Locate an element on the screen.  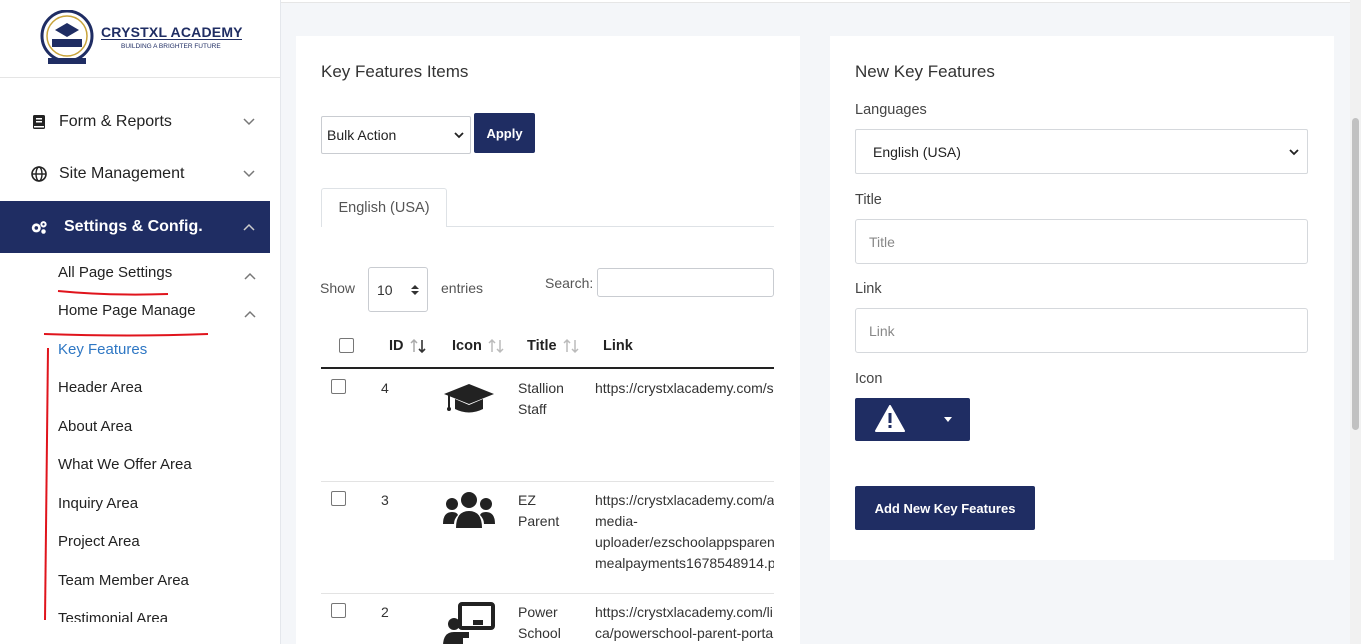
column-header-label: Icon is located at coordinates (467, 346).